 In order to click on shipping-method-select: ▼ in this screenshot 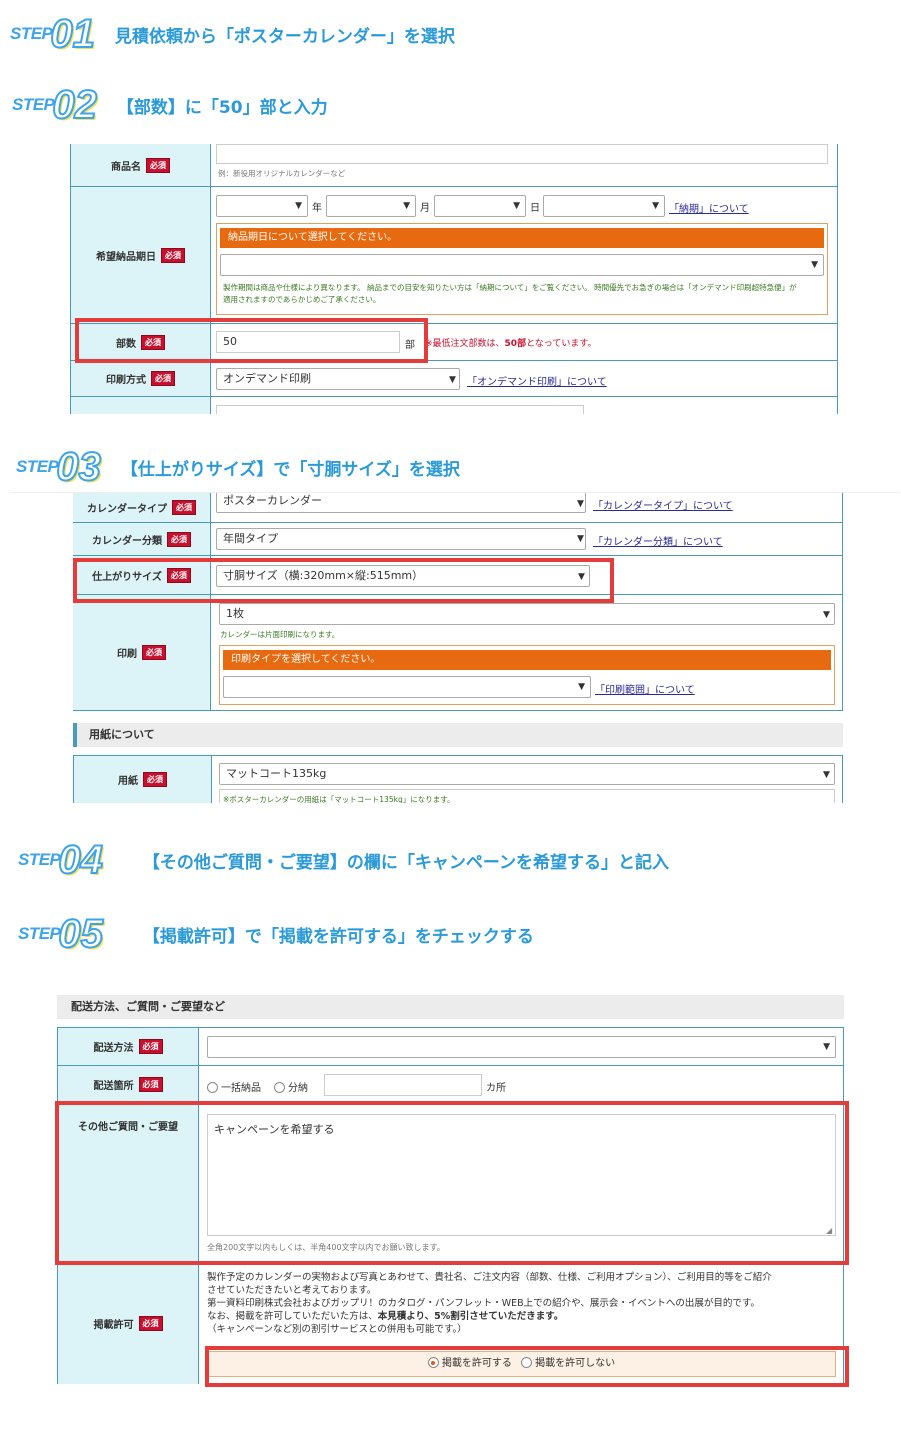, I will do `click(521, 1047)`.